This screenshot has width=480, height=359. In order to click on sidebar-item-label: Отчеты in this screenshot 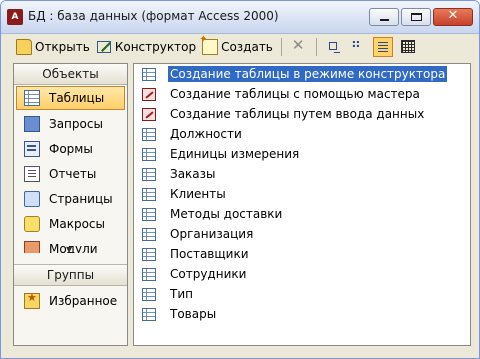, I will do `click(73, 173)`.